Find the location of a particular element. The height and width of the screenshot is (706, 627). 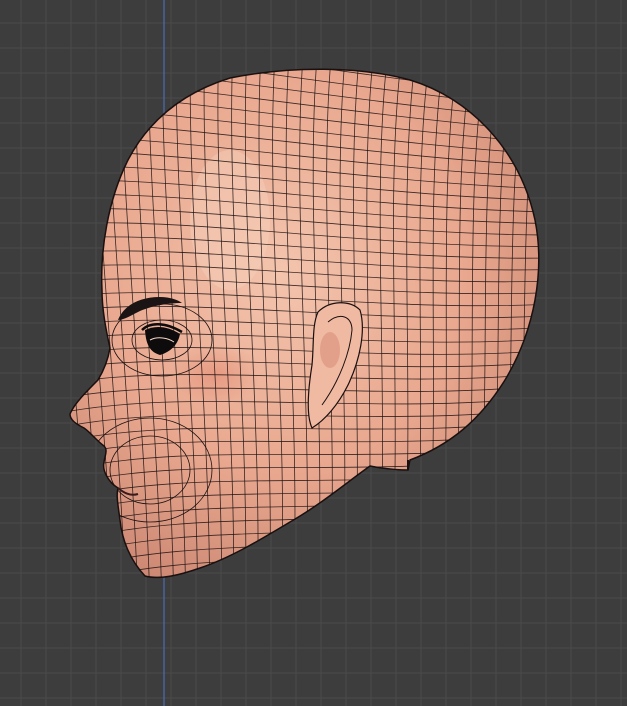

temple-highlight is located at coordinates (230, 220).